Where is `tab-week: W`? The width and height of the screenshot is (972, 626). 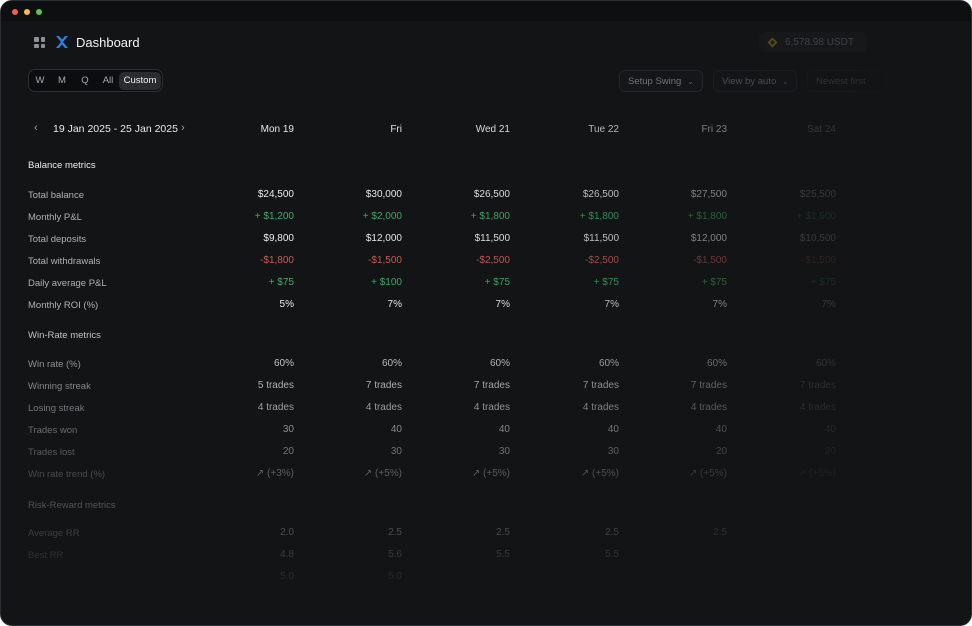
tab-week: W is located at coordinates (40, 81).